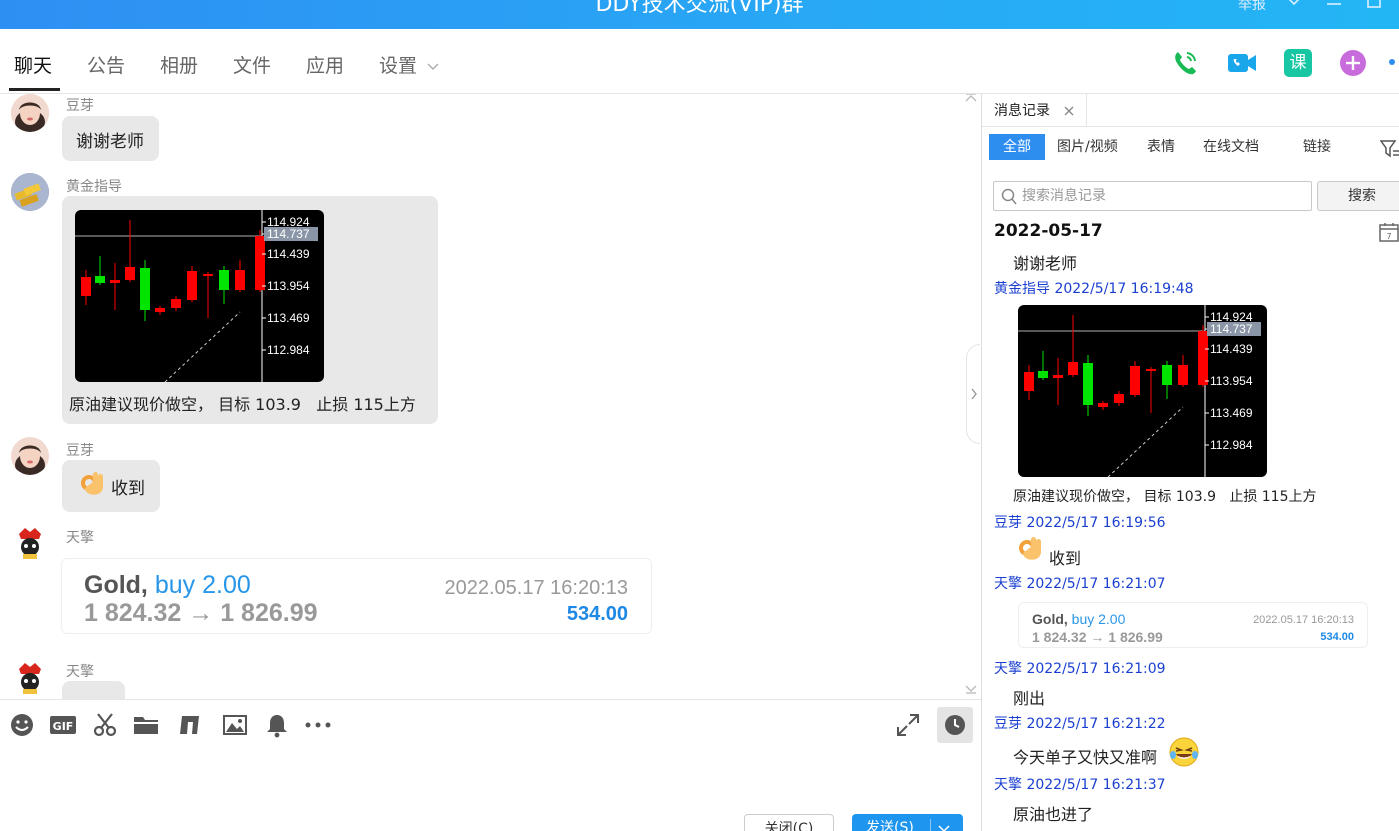 This screenshot has height=831, width=1399. What do you see at coordinates (1080, 785) in the screenshot?
I see `history-meta: 天擎 2022/5/17 16:21:37` at bounding box center [1080, 785].